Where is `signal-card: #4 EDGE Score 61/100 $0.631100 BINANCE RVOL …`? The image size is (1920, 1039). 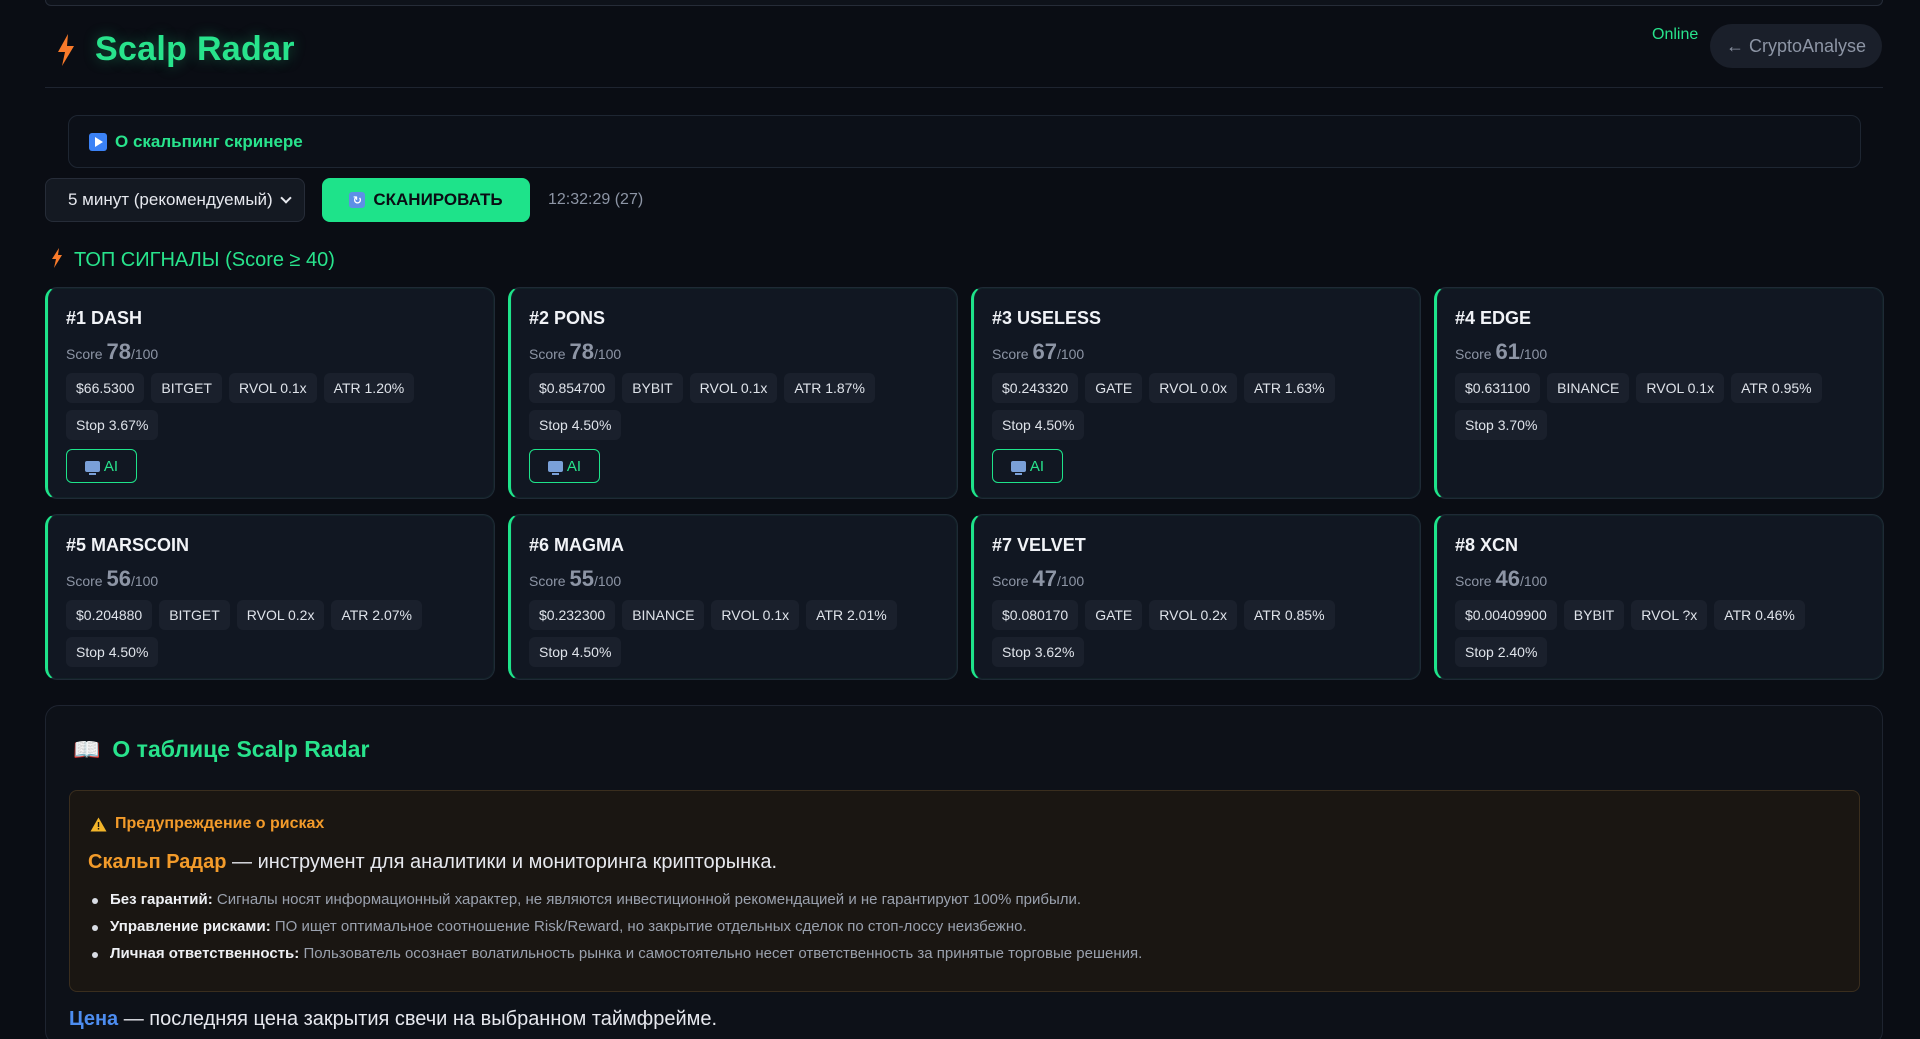 signal-card: #4 EDGE Score 61/100 $0.631100 BINANCE RVOL … is located at coordinates (1659, 393).